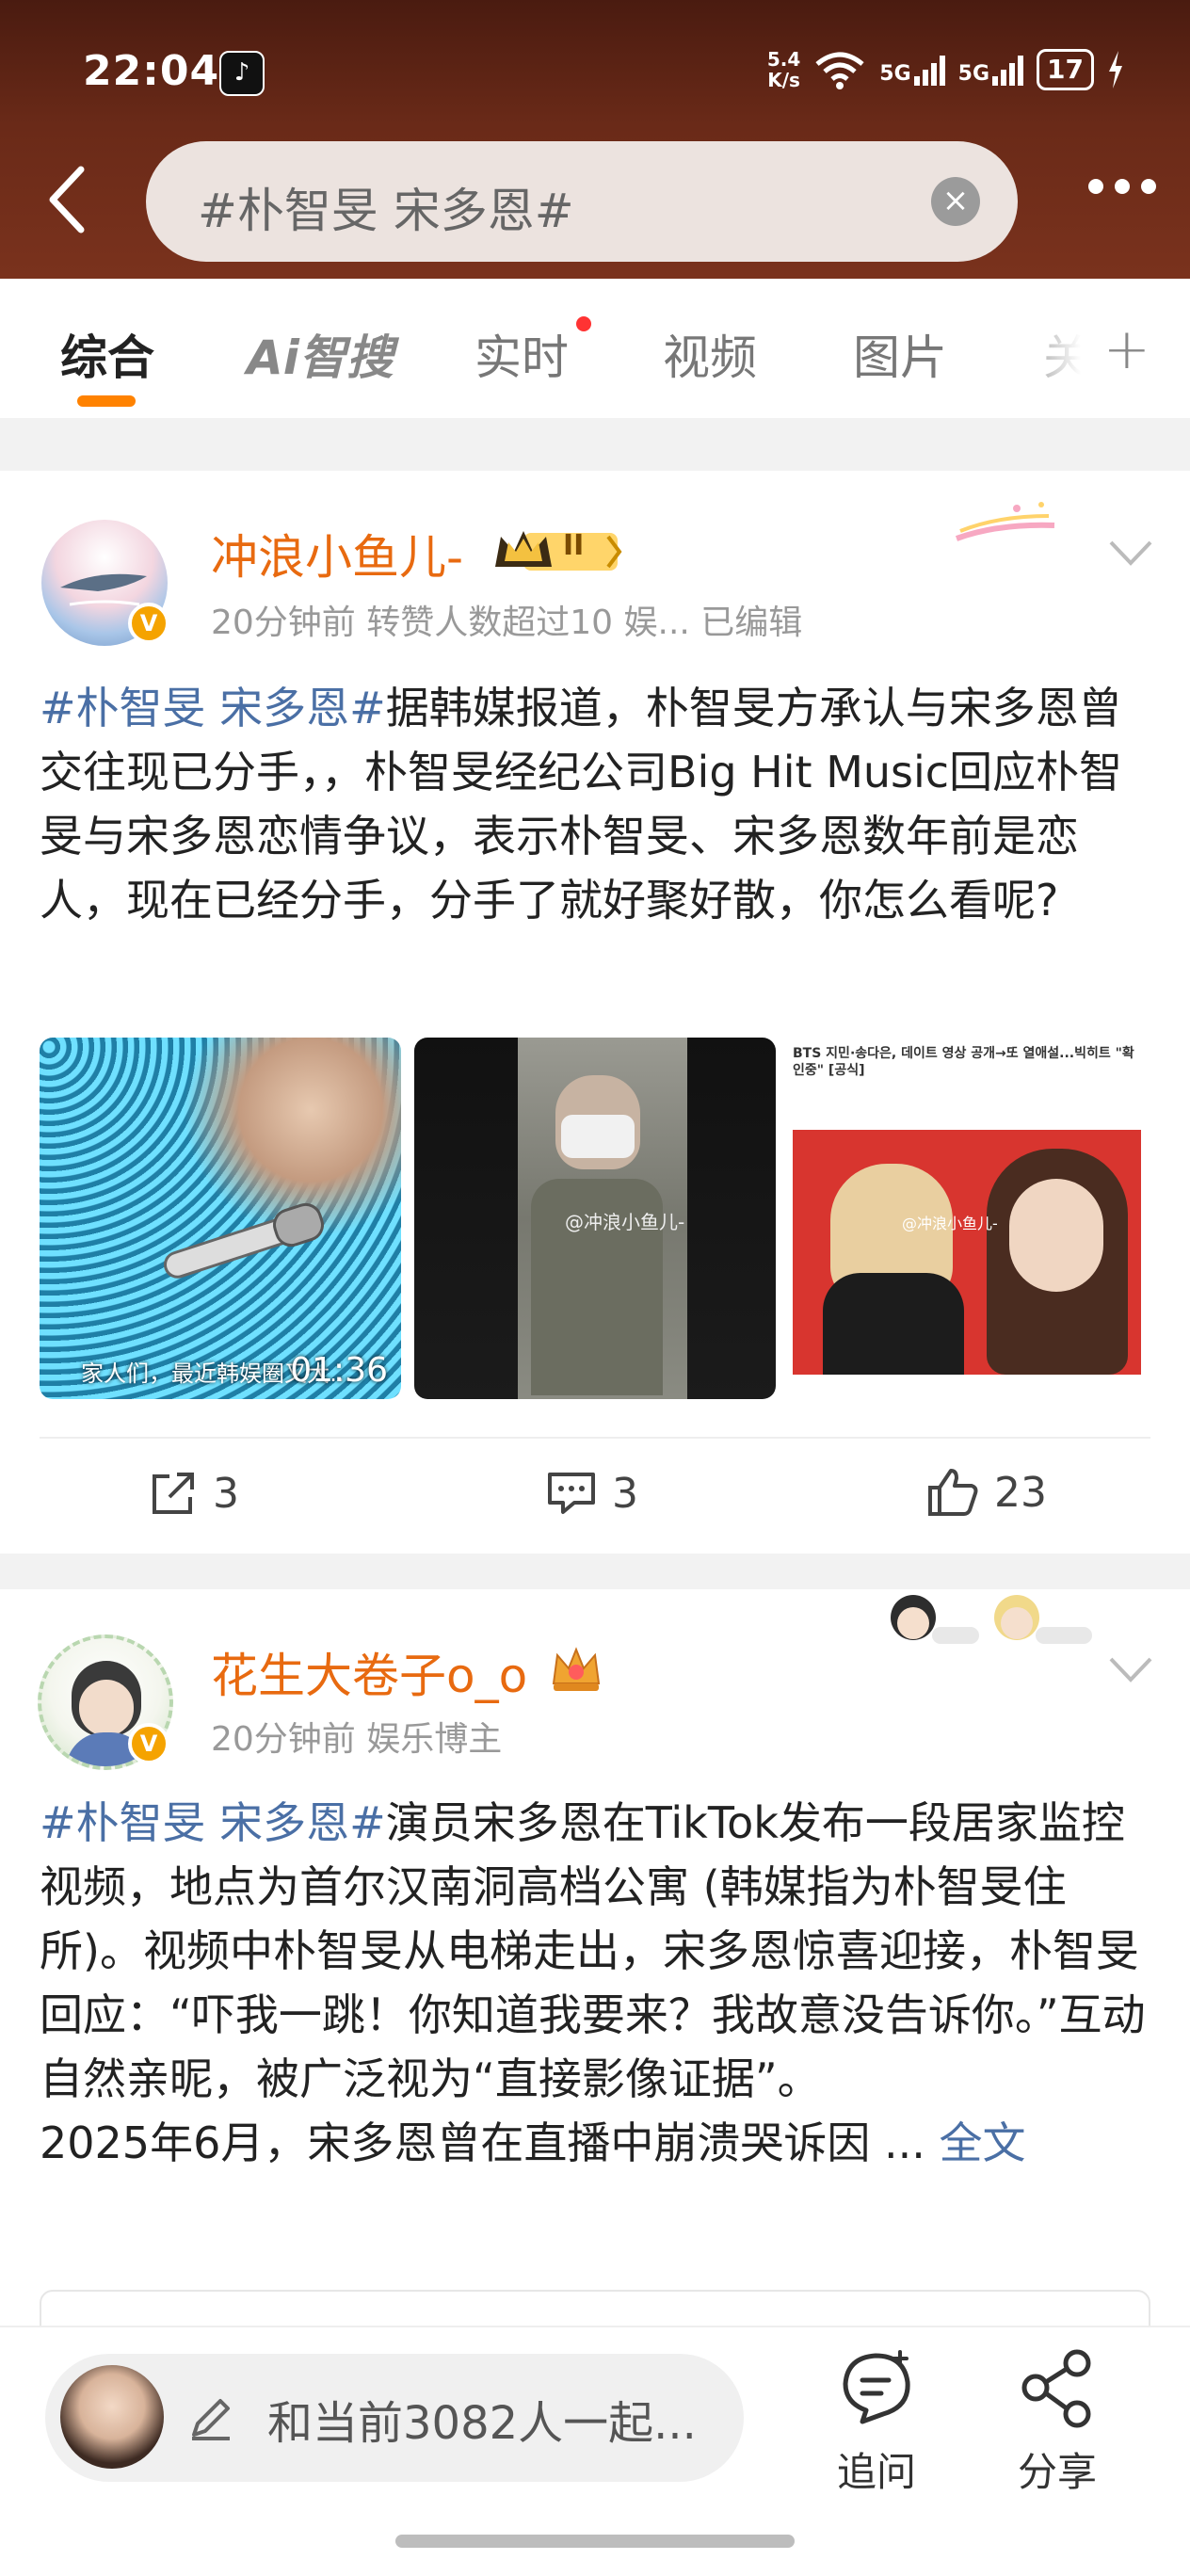  I want to click on share-button: 分享, so click(1057, 2422).